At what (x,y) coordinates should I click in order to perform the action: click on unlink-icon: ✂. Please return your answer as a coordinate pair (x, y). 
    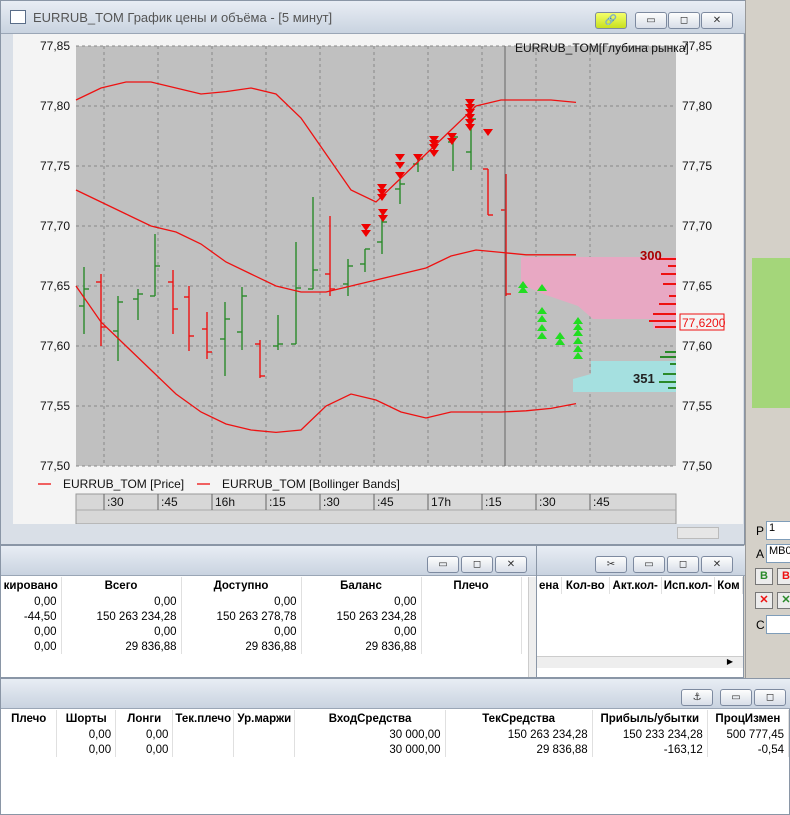
    Looking at the image, I should click on (611, 564).